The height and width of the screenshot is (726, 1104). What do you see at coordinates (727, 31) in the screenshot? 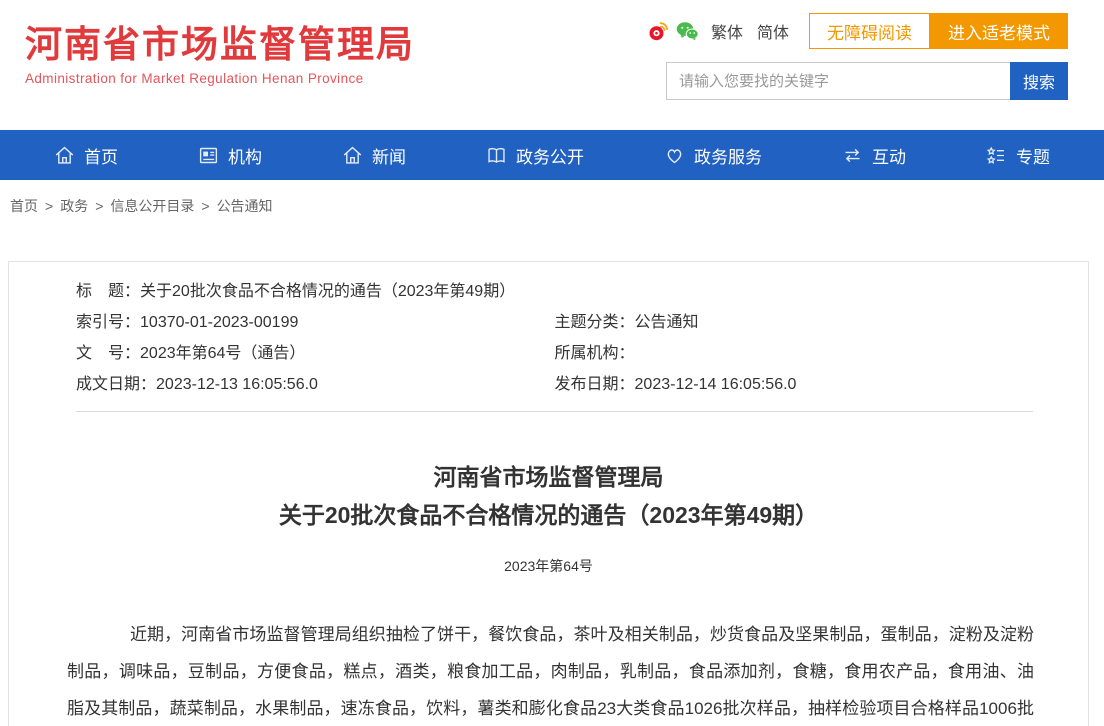
I see `lang-traditional: 繁体` at bounding box center [727, 31].